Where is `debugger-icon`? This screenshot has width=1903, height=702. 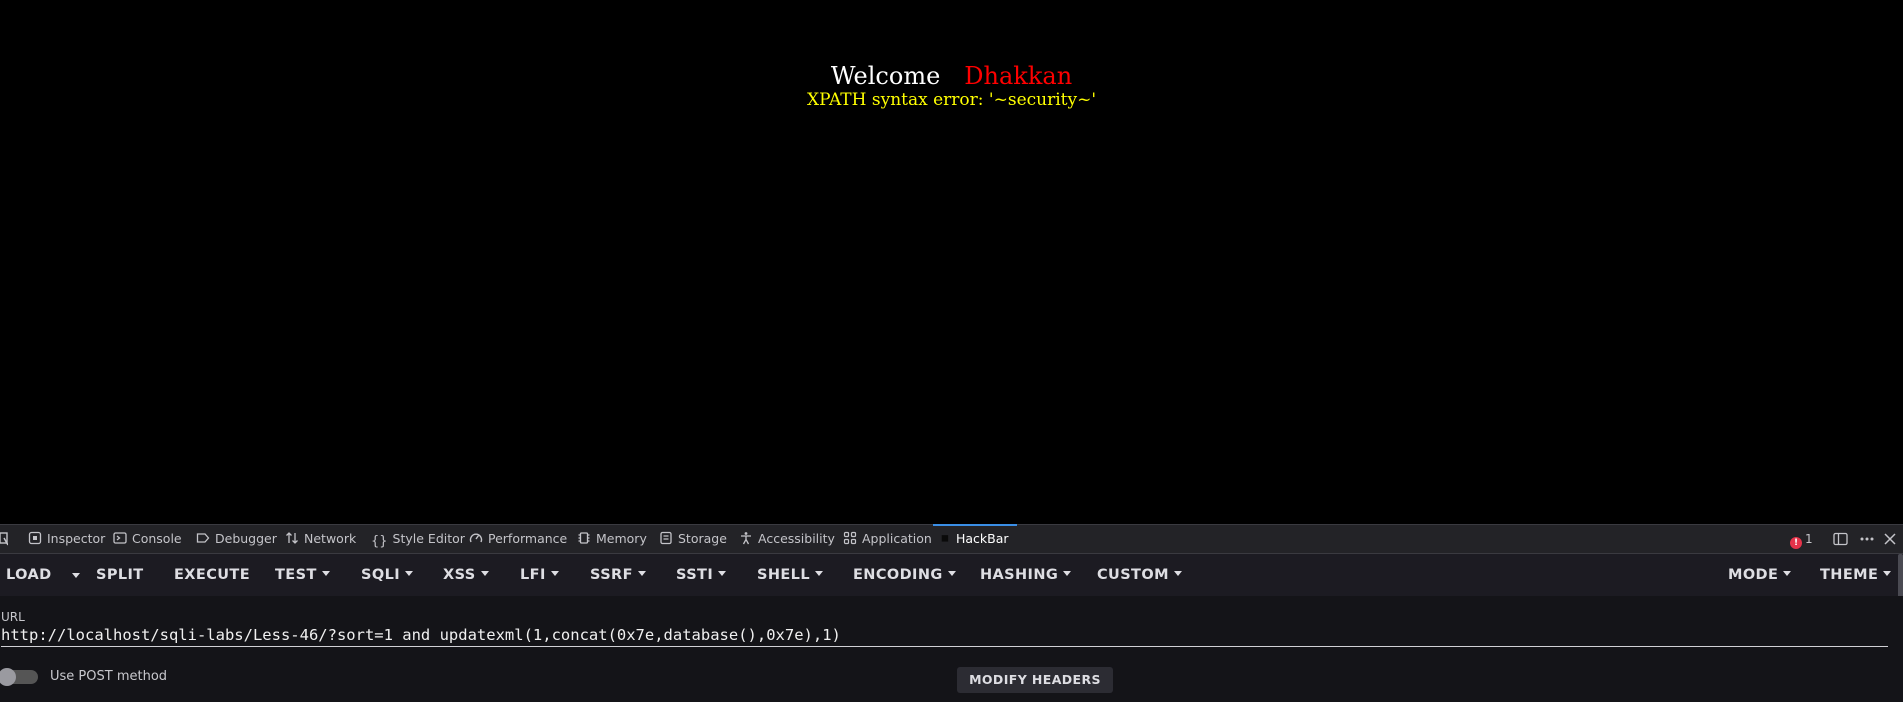
debugger-icon is located at coordinates (203, 538).